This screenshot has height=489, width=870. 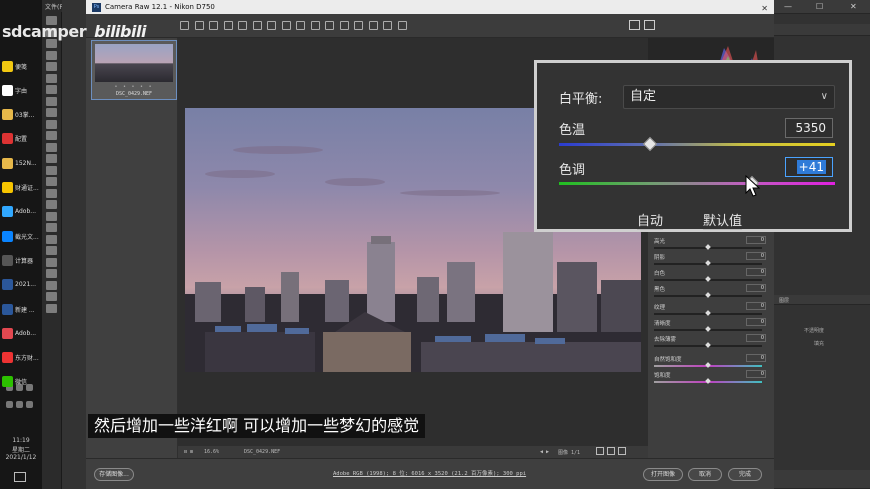 I want to click on clock-time: 11:19, so click(x=21, y=440).